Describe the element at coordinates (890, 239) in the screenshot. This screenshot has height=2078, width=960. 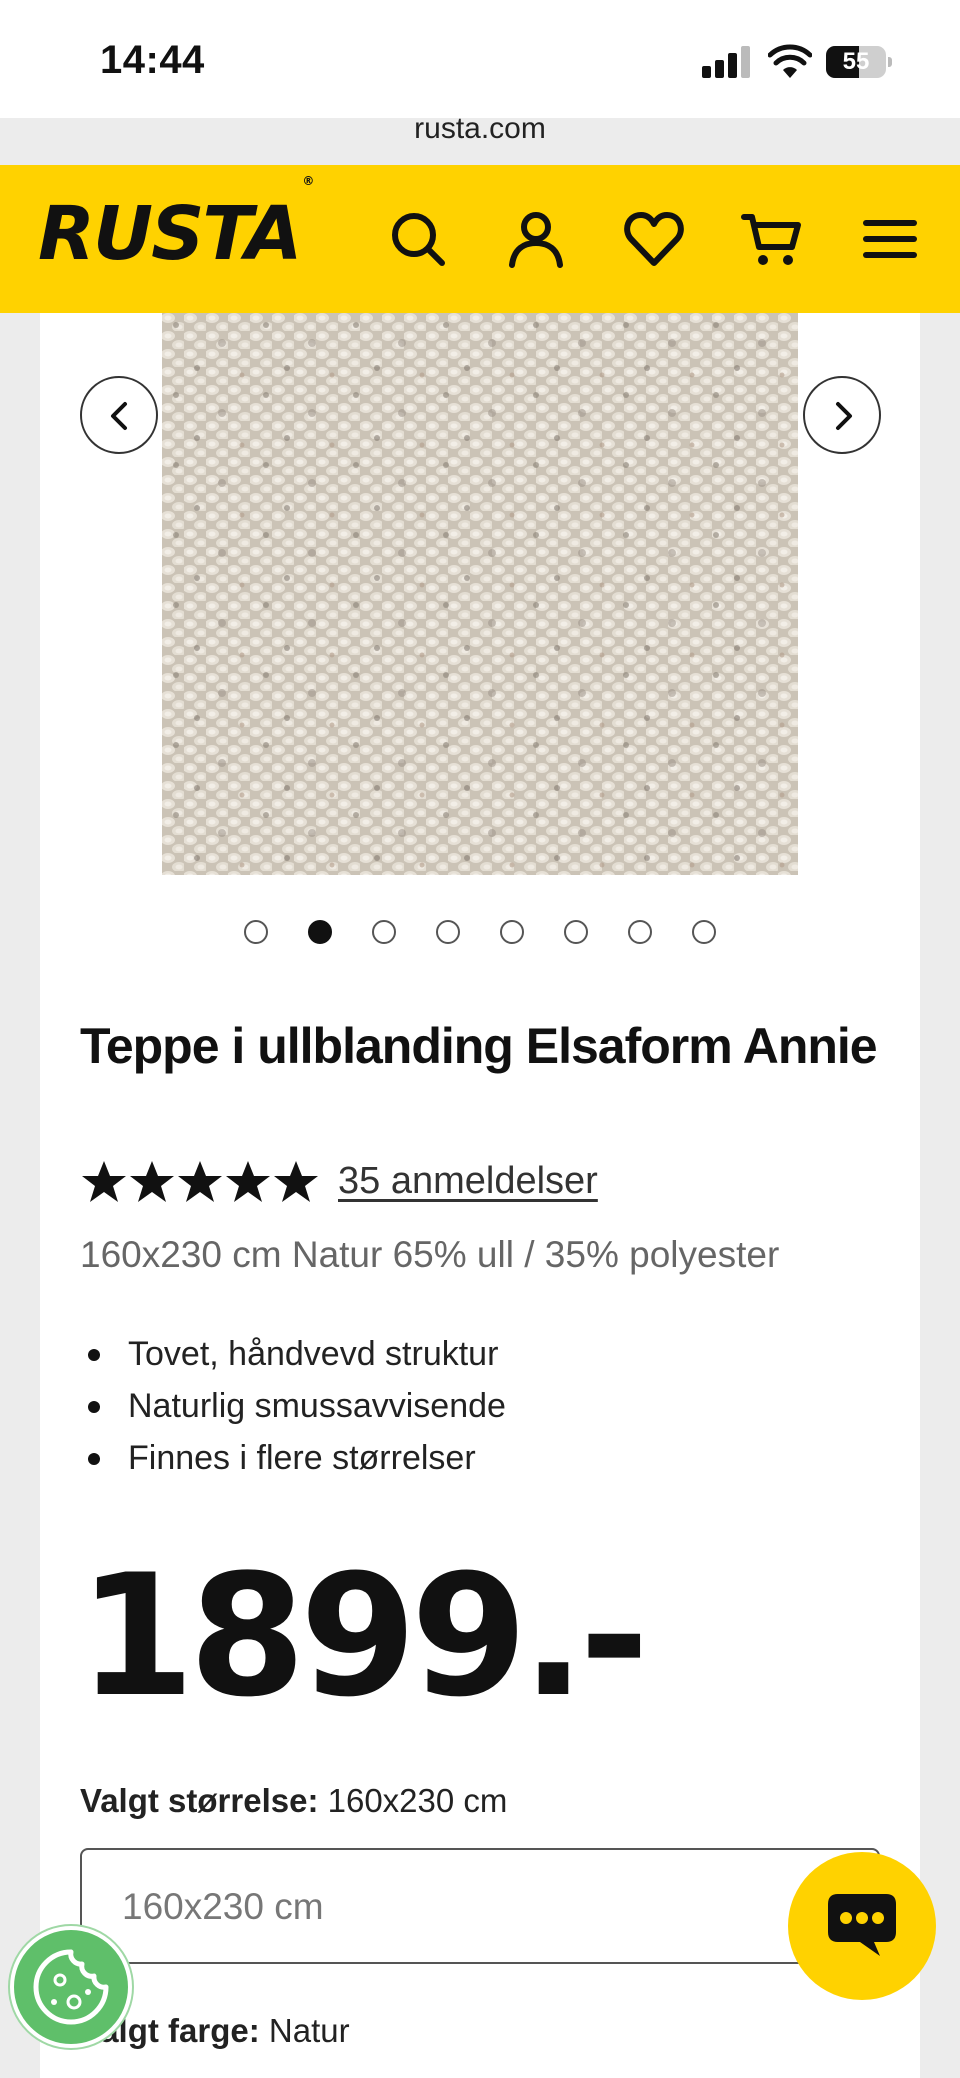
I see `menu-icon` at that location.